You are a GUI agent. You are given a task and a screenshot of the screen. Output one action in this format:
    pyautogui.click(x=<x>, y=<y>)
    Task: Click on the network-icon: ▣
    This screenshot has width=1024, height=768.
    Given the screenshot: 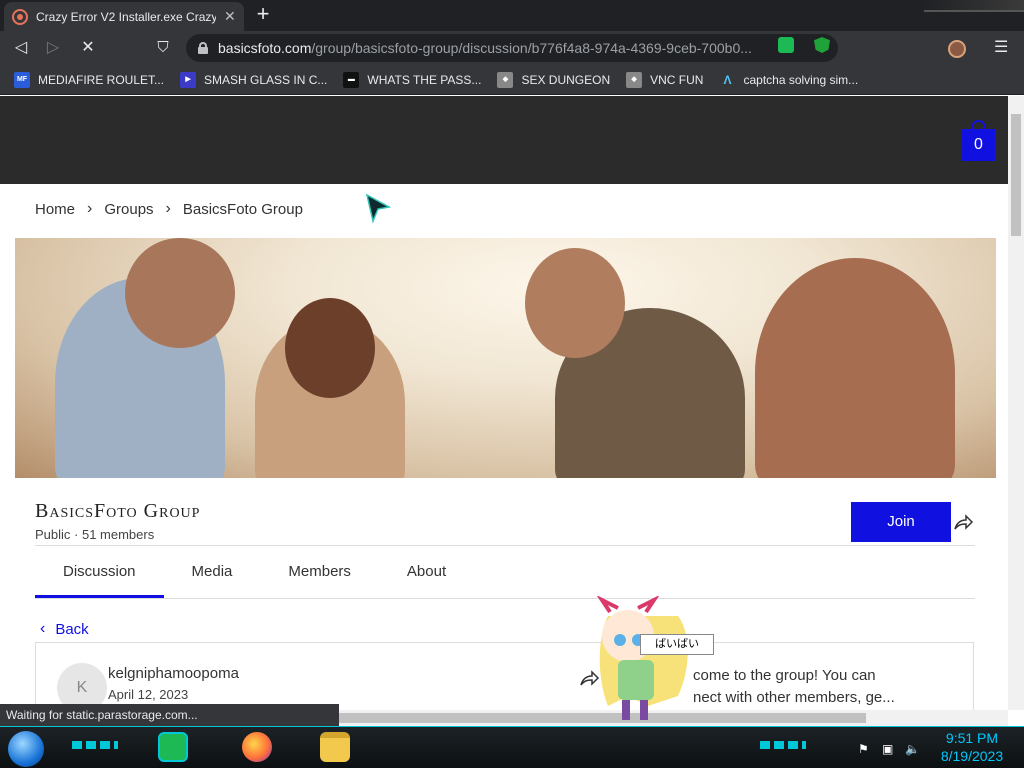 What is the action you would take?
    pyautogui.click(x=887, y=749)
    